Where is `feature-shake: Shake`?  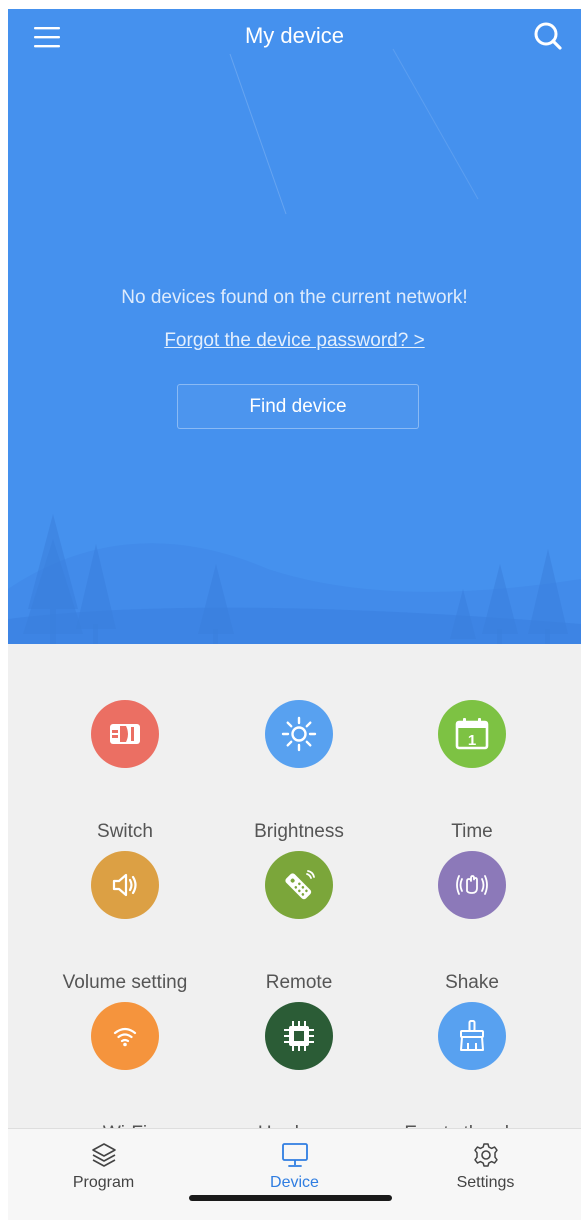
feature-shake: Shake is located at coordinates (472, 914).